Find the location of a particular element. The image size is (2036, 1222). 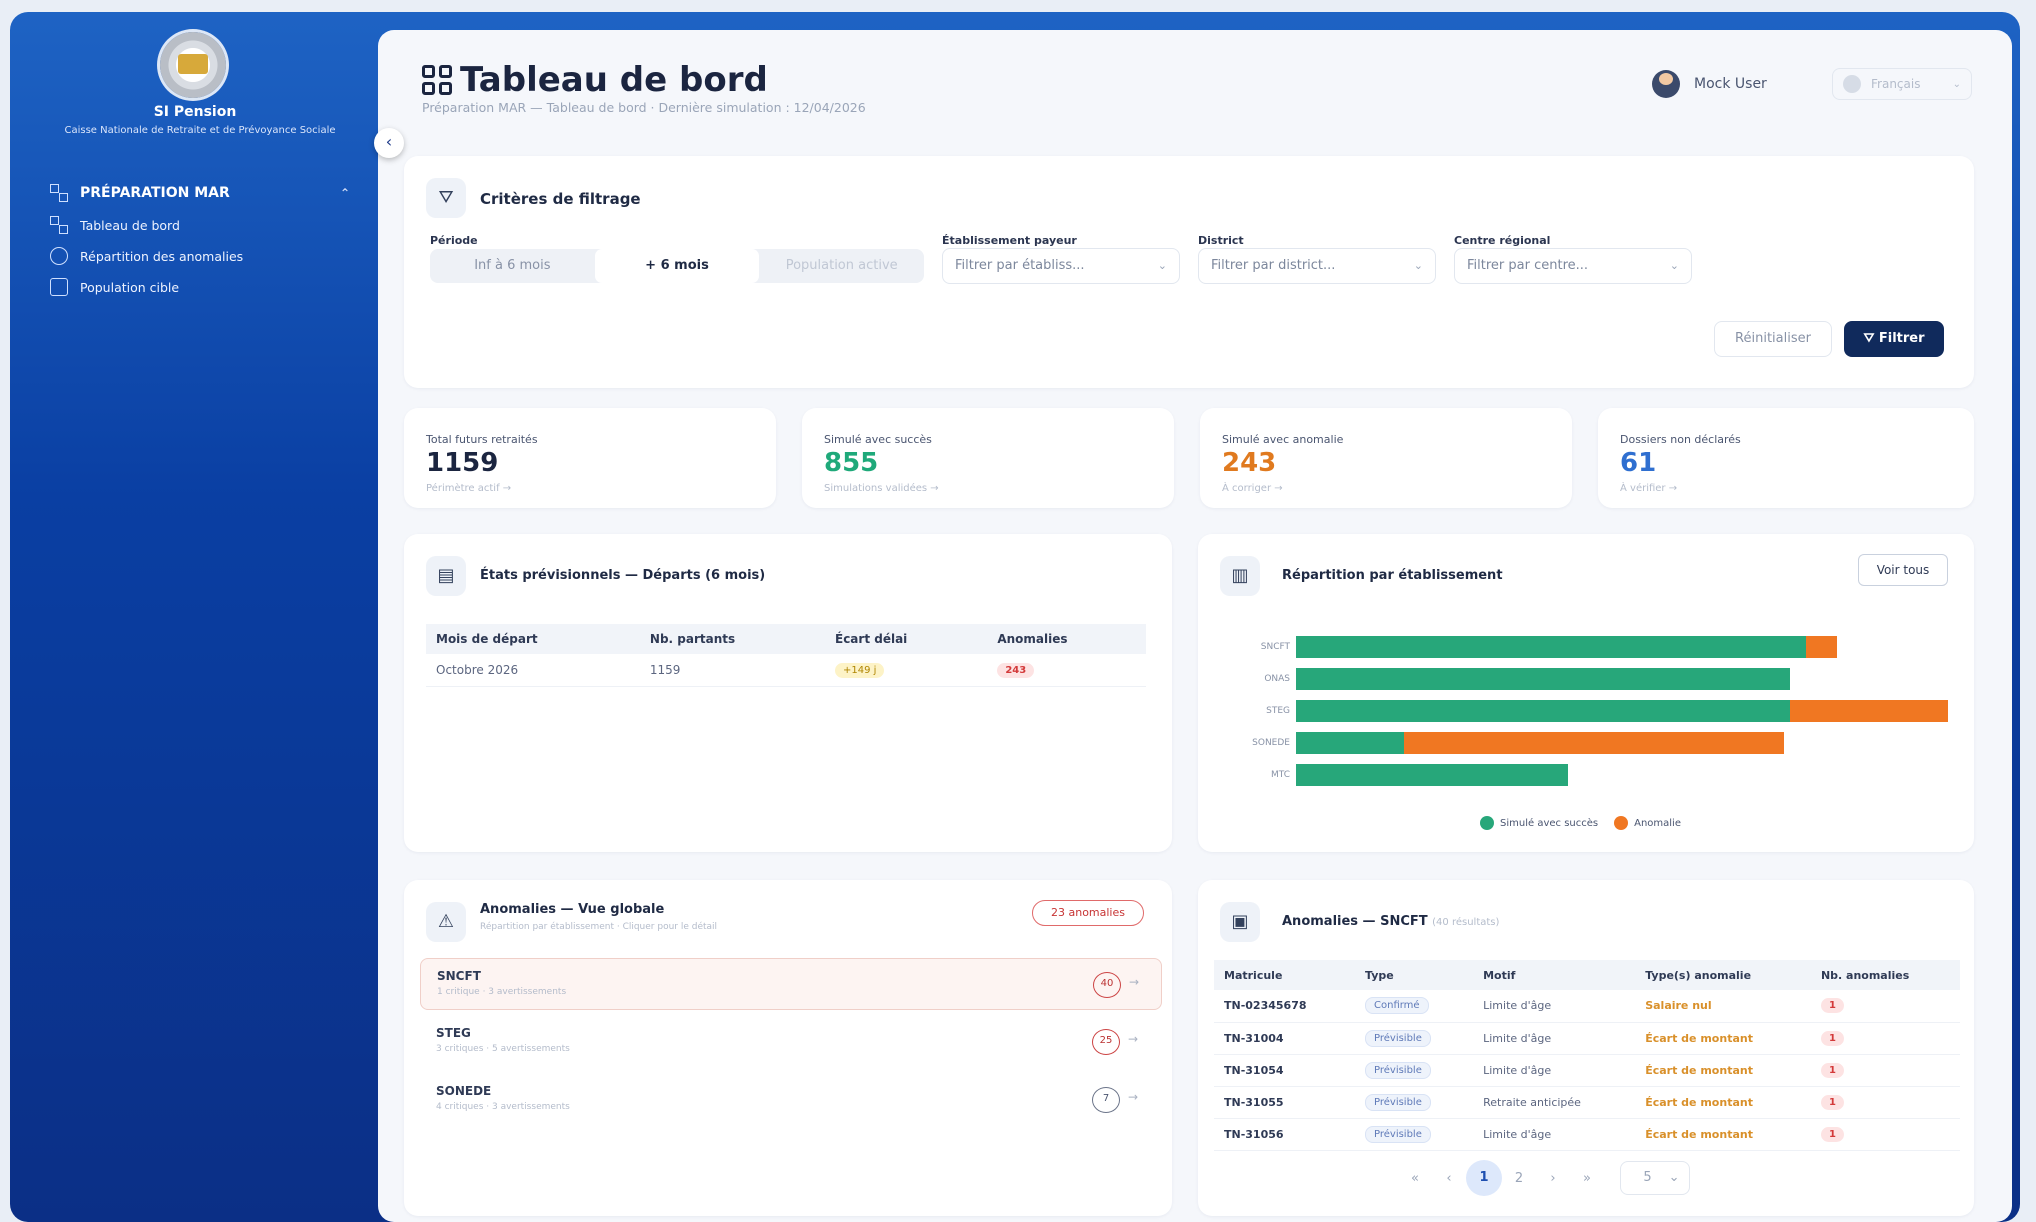

cell-partants: 1159 is located at coordinates (732, 670).